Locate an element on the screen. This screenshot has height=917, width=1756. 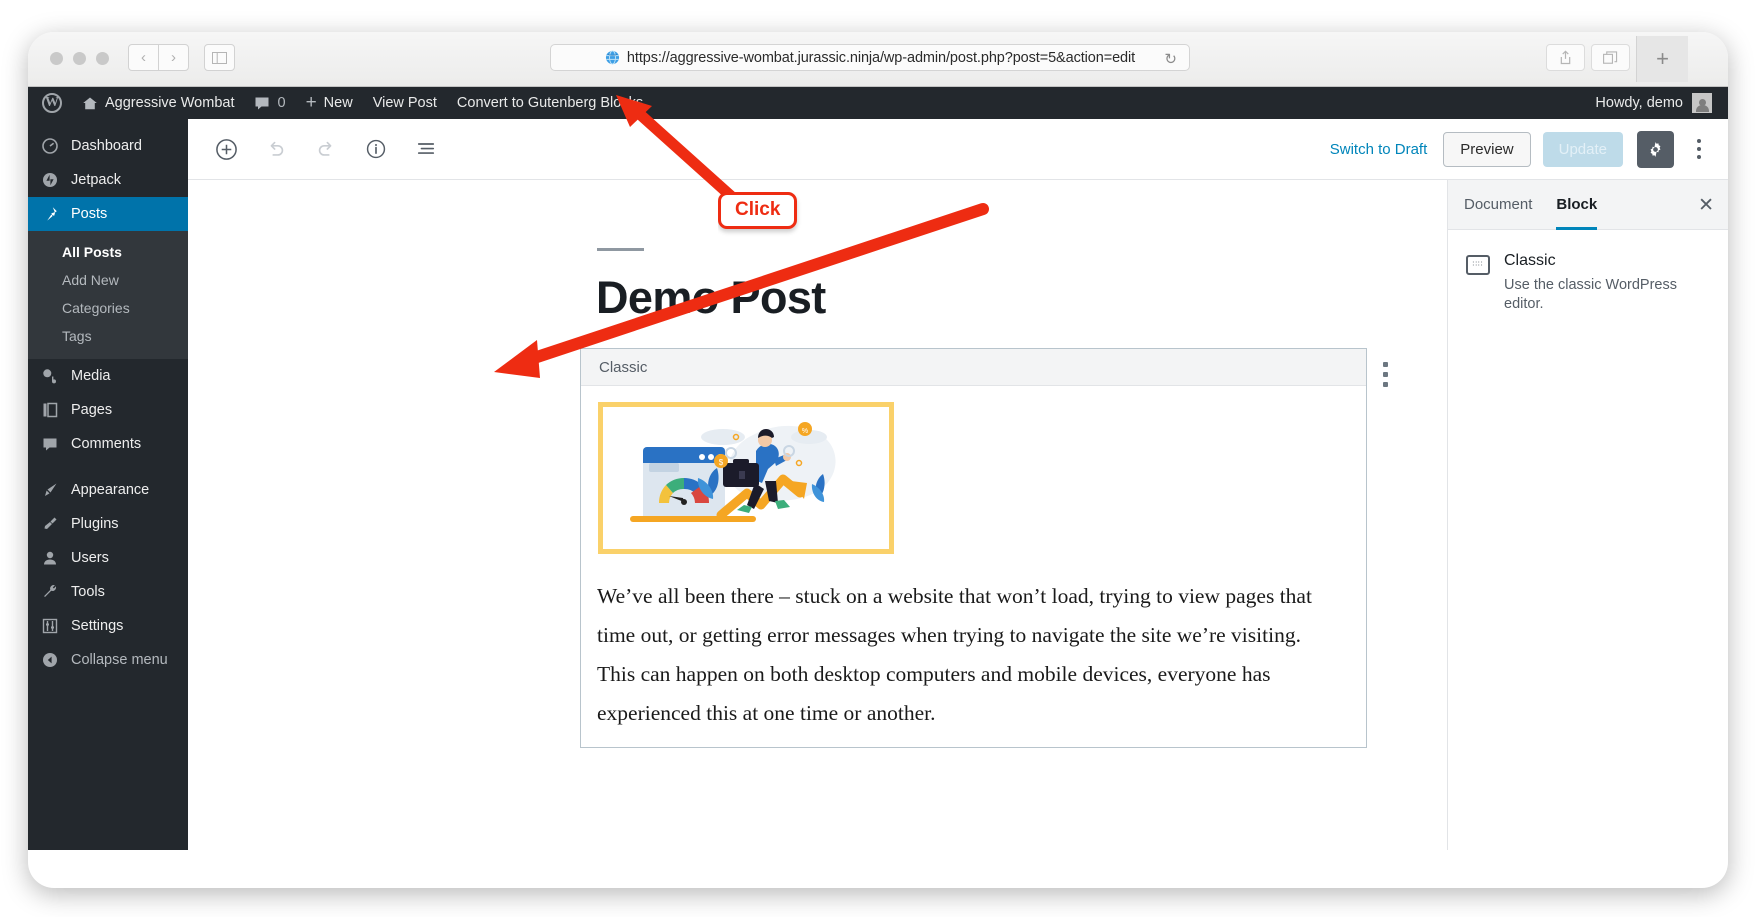
new-tab-button: + is located at coordinates (1662, 59).